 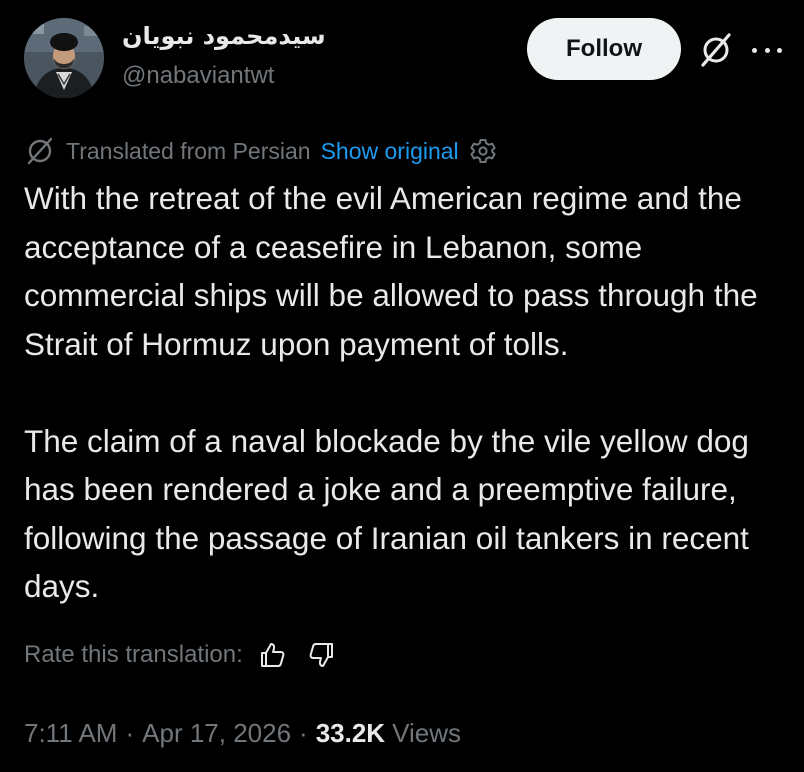 I want to click on tweet-metadata: 7:11 AM · Apr 17, 2026 · 33.2K Views, so click(x=242, y=733).